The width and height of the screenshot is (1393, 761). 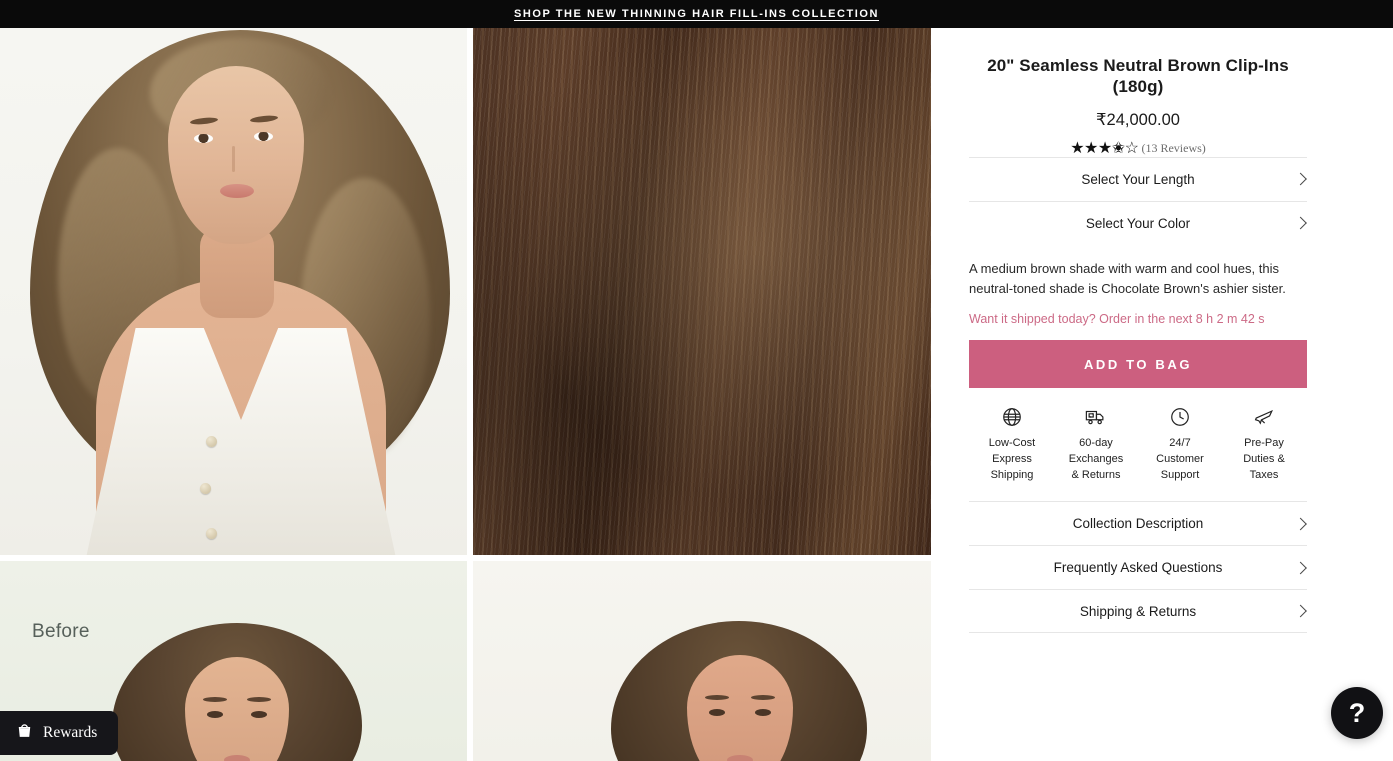 I want to click on benefit-line: Express, so click(x=1012, y=458).